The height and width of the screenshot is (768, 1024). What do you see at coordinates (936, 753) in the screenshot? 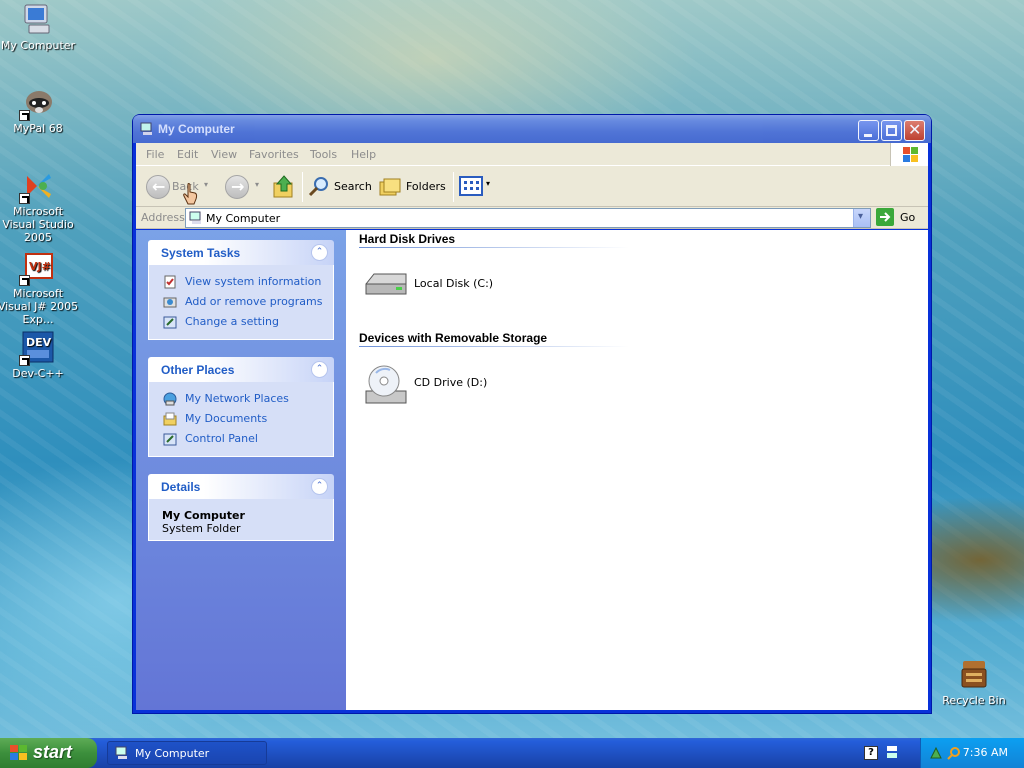
I see `tray-app-icon` at bounding box center [936, 753].